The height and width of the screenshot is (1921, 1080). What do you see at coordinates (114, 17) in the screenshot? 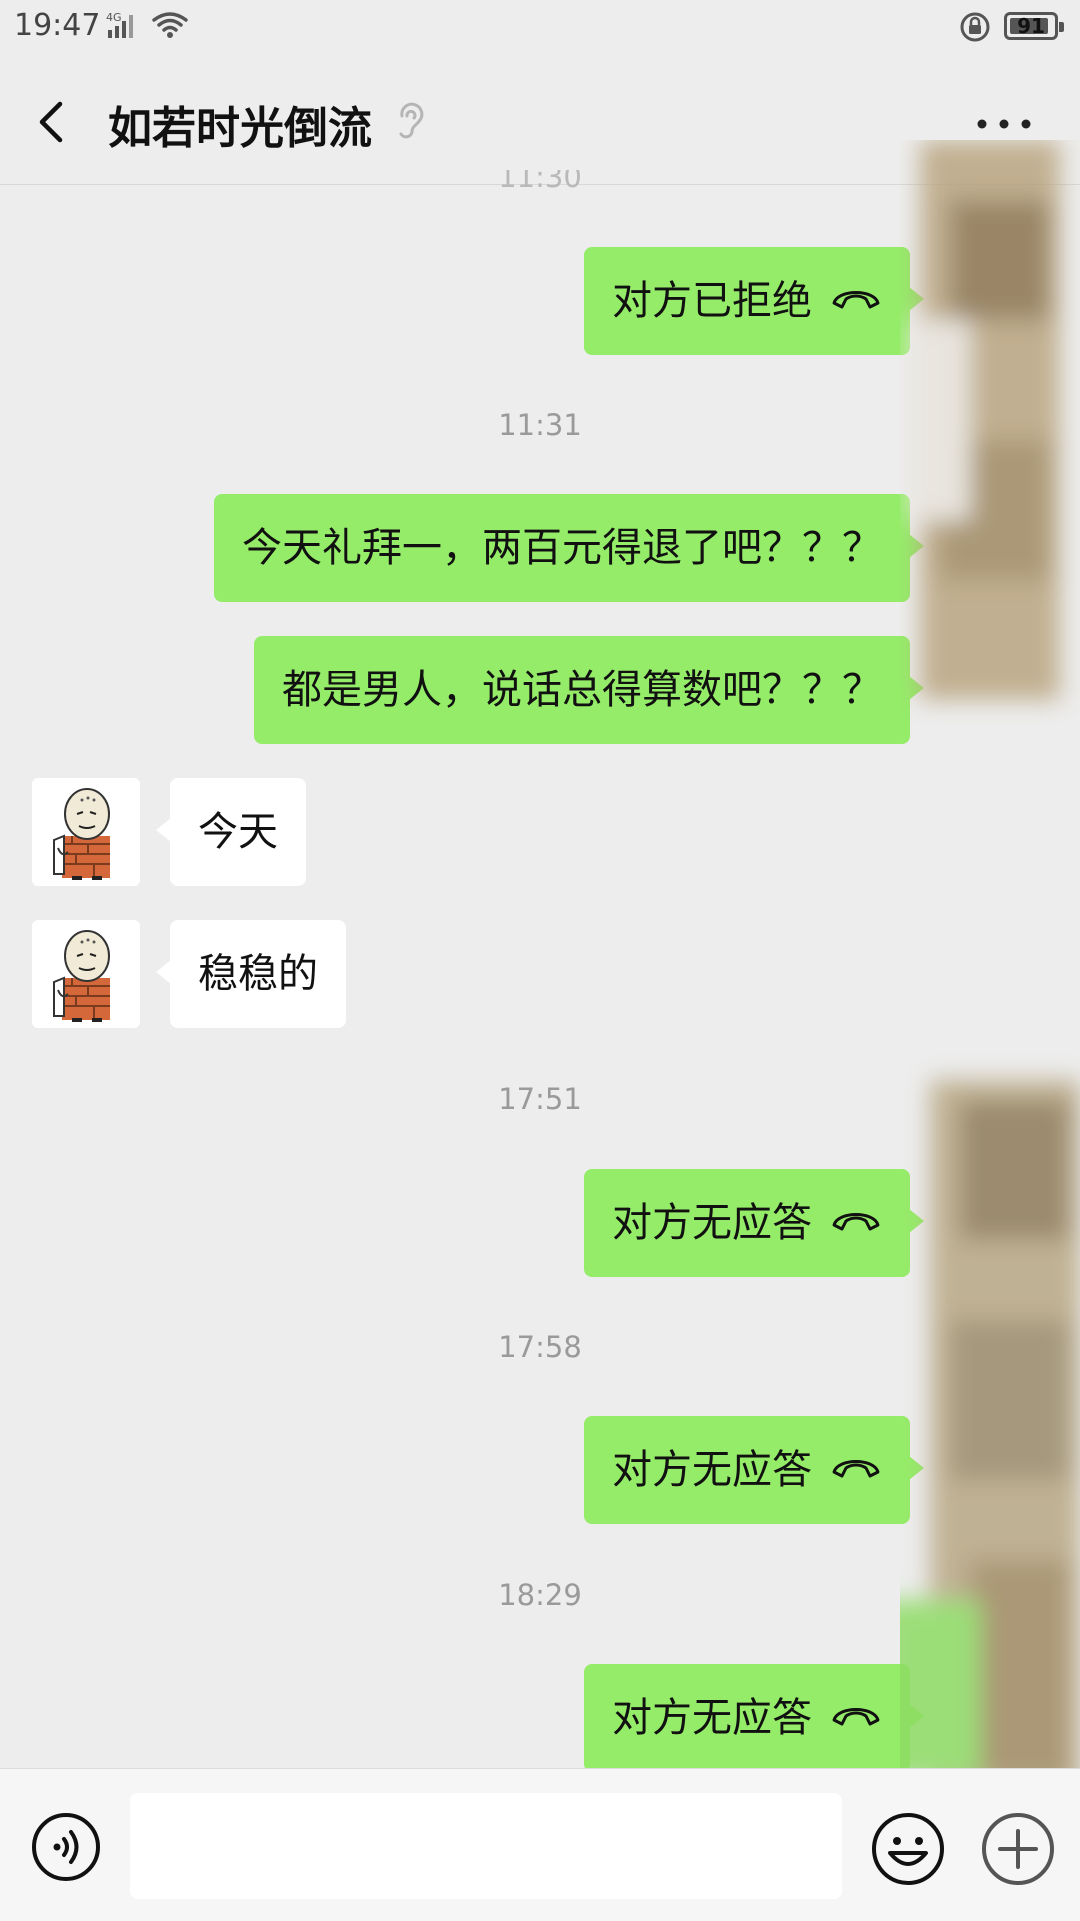
I see `network-type: 4G` at bounding box center [114, 17].